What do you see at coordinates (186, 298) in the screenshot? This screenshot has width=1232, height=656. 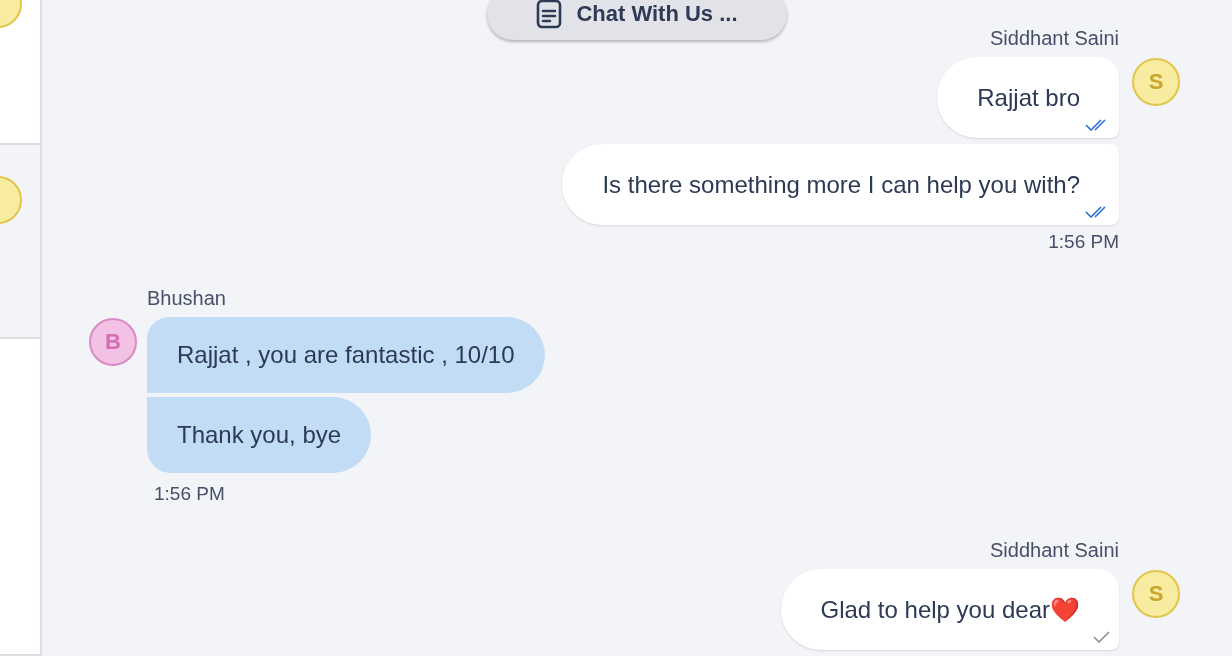 I see `sender-name: Bhushan` at bounding box center [186, 298].